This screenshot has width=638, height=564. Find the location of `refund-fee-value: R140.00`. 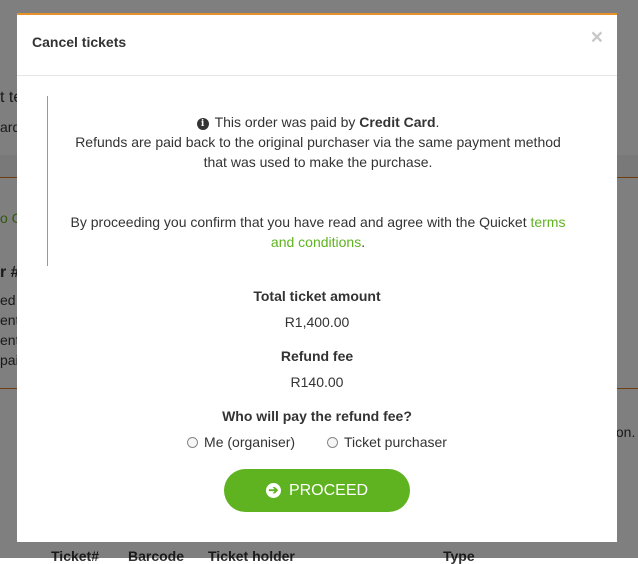

refund-fee-value: R140.00 is located at coordinates (317, 382).